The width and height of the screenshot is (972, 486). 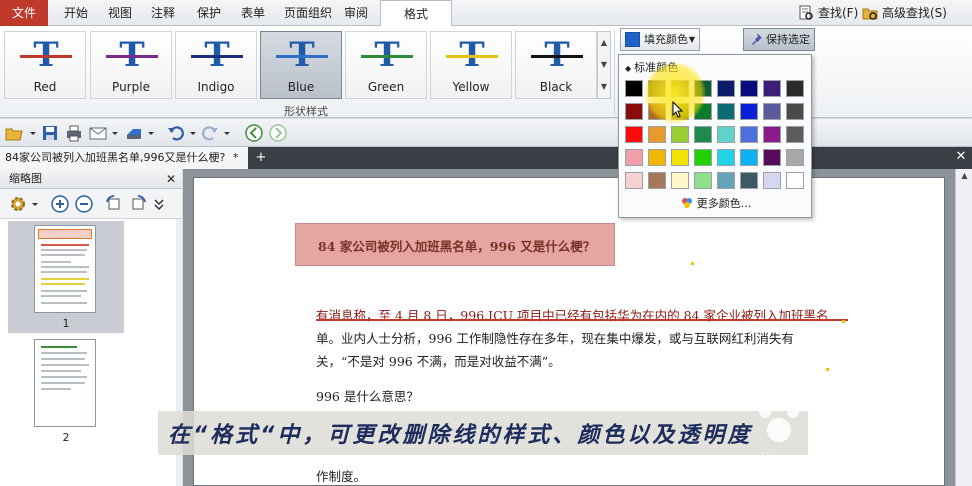 What do you see at coordinates (163, 13) in the screenshot?
I see `tab-comment: 注释` at bounding box center [163, 13].